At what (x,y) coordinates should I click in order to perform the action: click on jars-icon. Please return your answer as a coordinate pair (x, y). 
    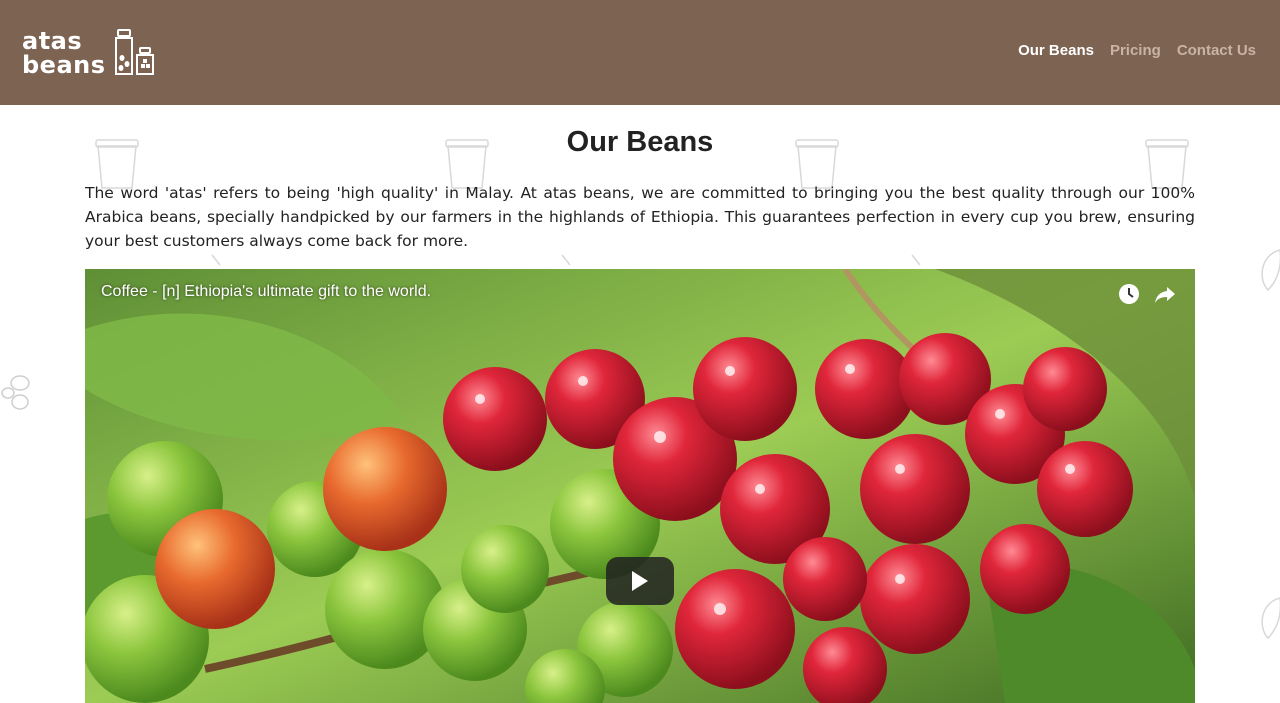
    Looking at the image, I should click on (134, 52).